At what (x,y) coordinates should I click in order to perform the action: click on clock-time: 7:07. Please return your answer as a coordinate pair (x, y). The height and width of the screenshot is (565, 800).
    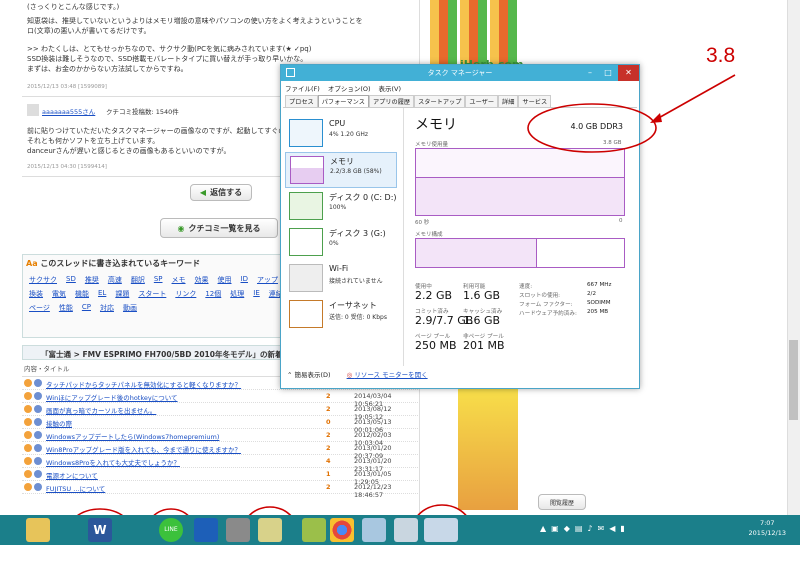
    Looking at the image, I should click on (767, 523).